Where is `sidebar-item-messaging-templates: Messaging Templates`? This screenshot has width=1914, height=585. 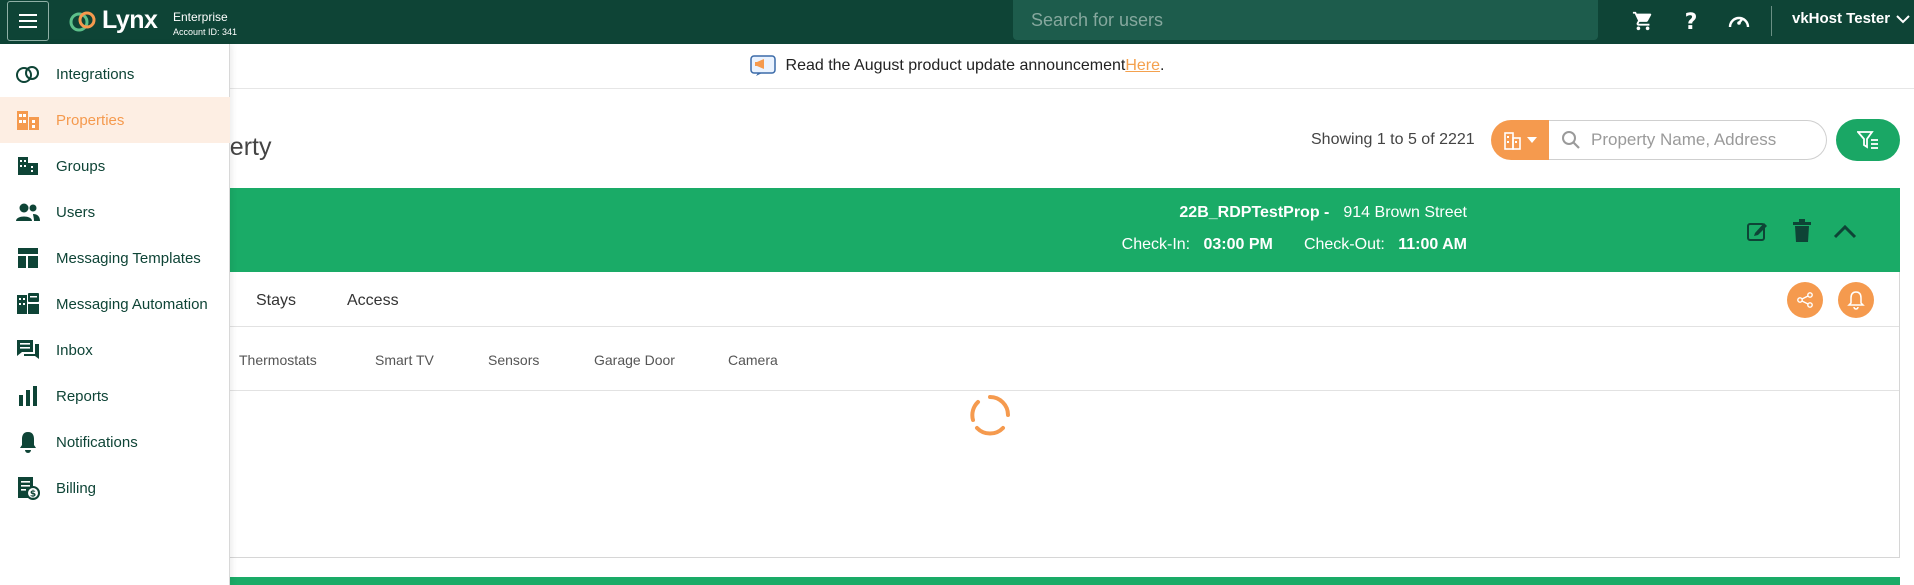
sidebar-item-messaging-templates: Messaging Templates is located at coordinates (115, 258).